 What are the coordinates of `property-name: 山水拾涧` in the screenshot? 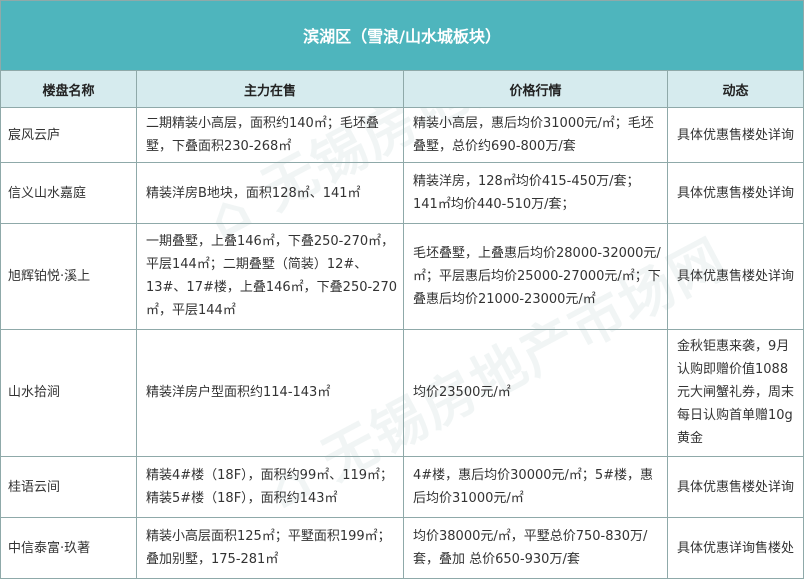 It's located at (68, 393).